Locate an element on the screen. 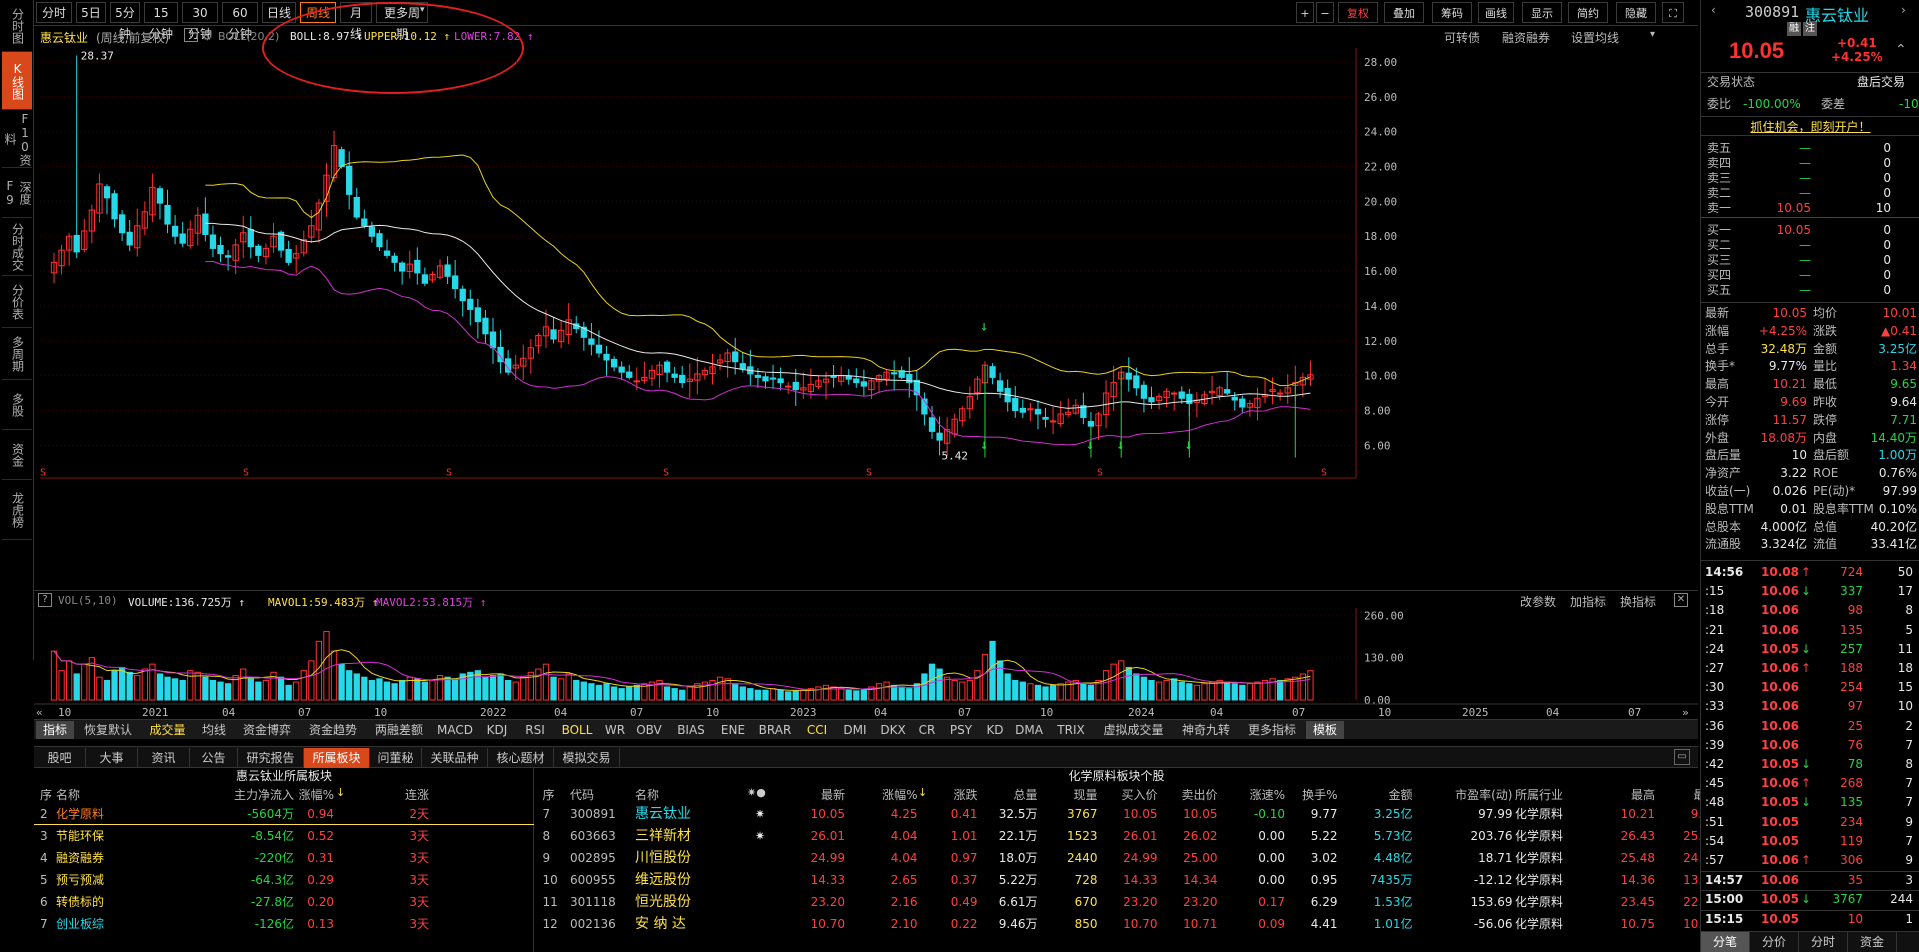 The width and height of the screenshot is (1919, 952). sector-header-1: 名称 is located at coordinates (101, 794).